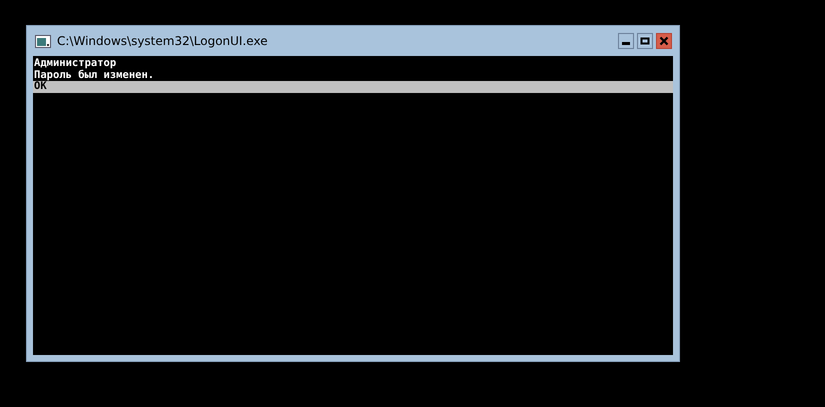  I want to click on console-line: Администратор, so click(75, 64).